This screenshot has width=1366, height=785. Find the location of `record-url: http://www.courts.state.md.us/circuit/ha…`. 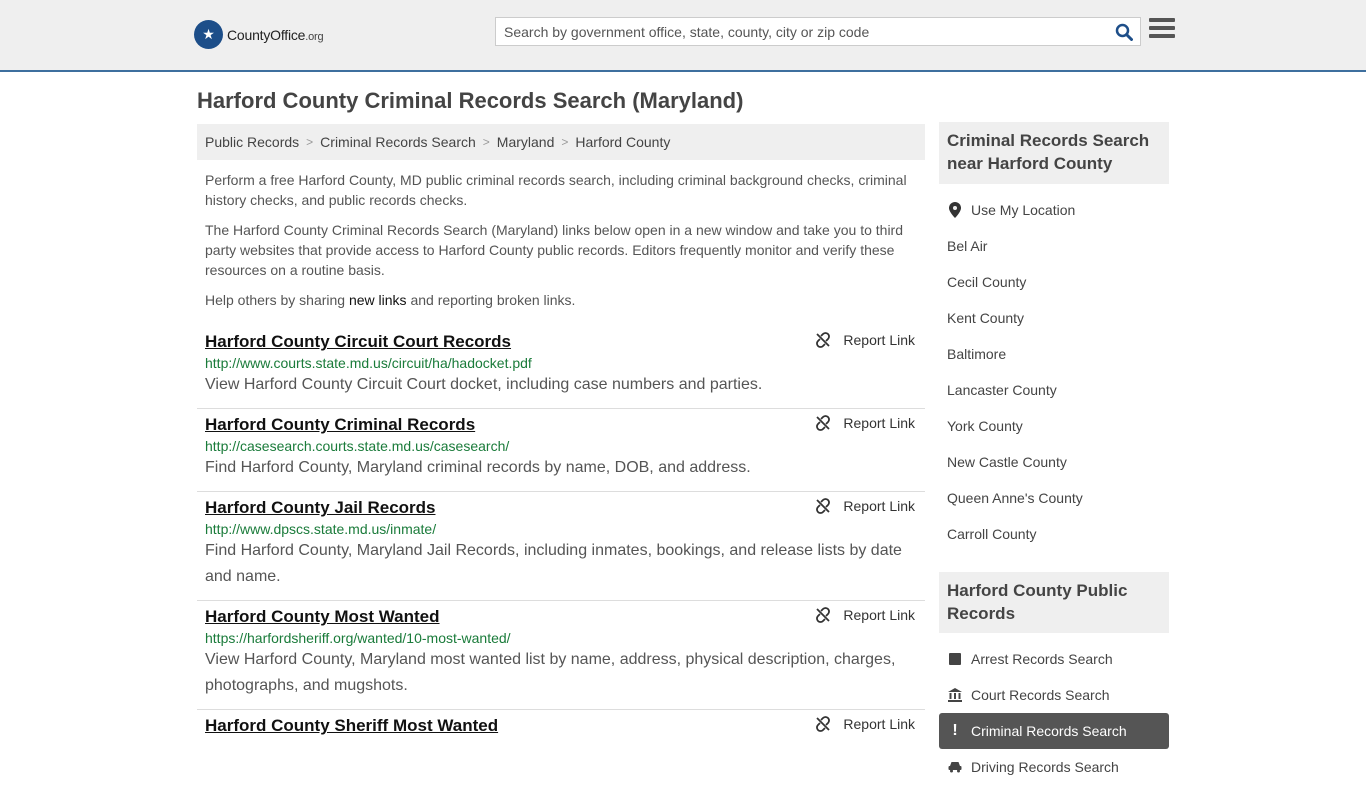

record-url: http://www.courts.state.md.us/circuit/ha… is located at coordinates (561, 363).